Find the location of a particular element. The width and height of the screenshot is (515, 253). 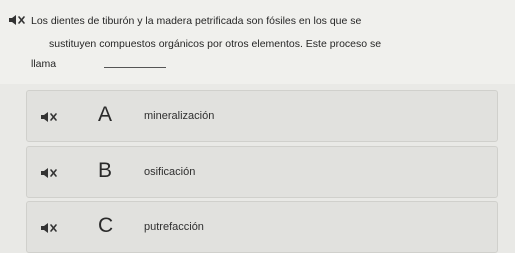

question-text-line-3: llama is located at coordinates (44, 64).